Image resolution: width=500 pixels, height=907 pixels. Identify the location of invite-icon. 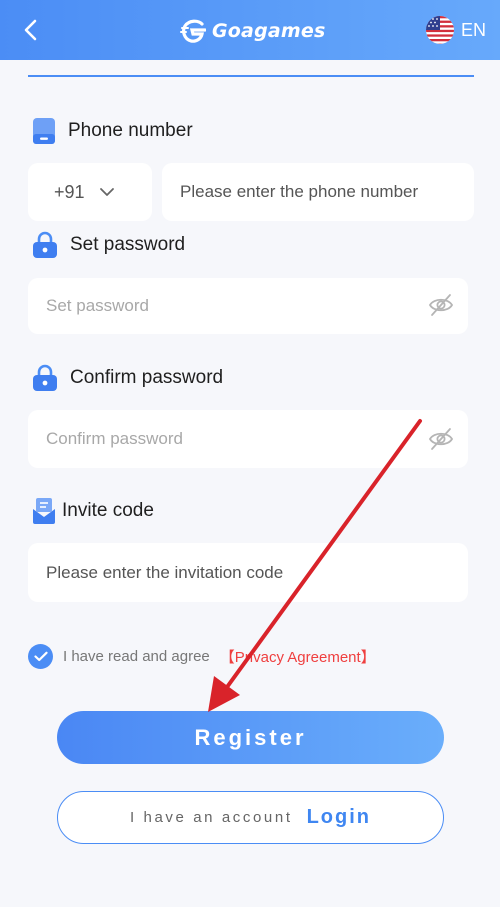
(44, 511).